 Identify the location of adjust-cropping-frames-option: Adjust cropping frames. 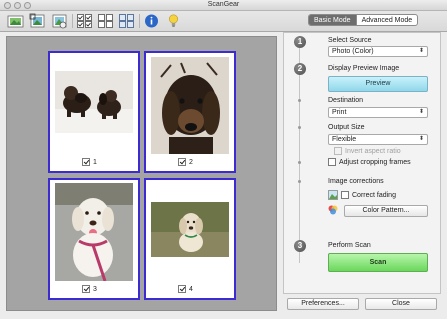
(369, 162).